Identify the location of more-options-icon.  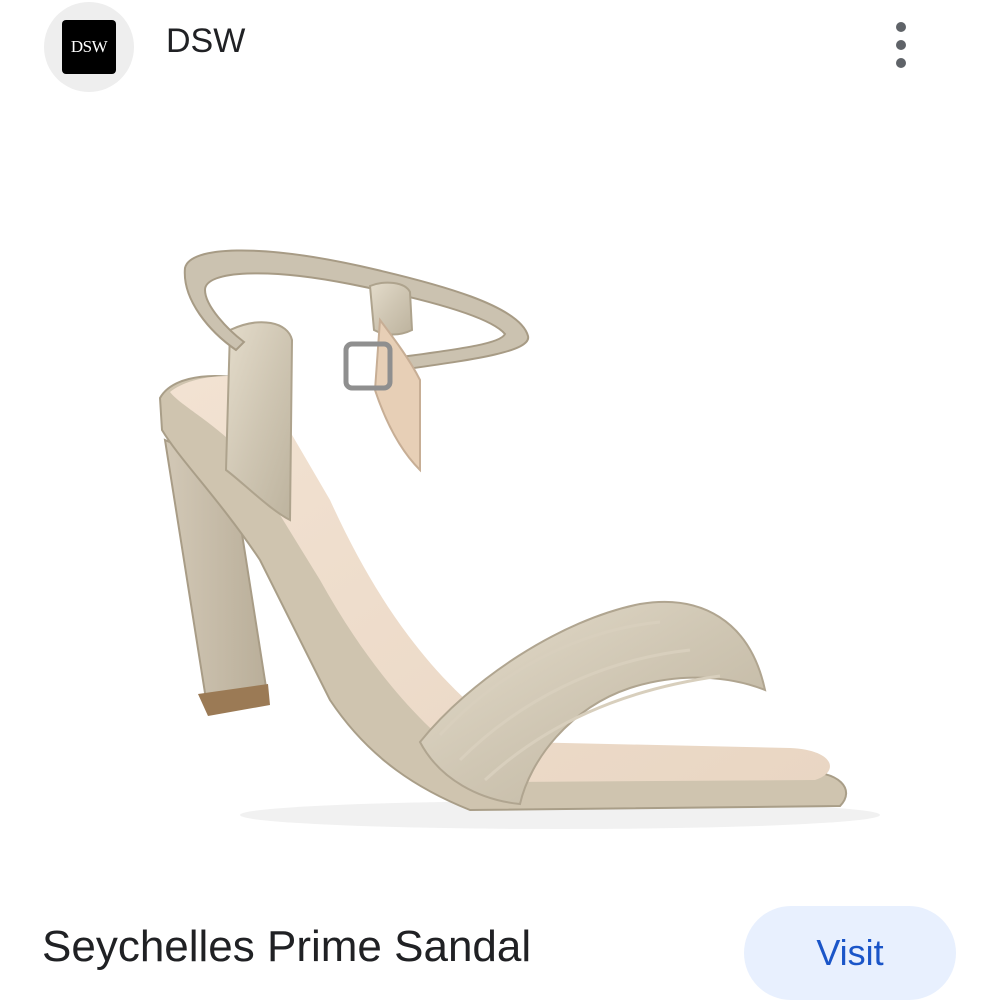
(901, 45).